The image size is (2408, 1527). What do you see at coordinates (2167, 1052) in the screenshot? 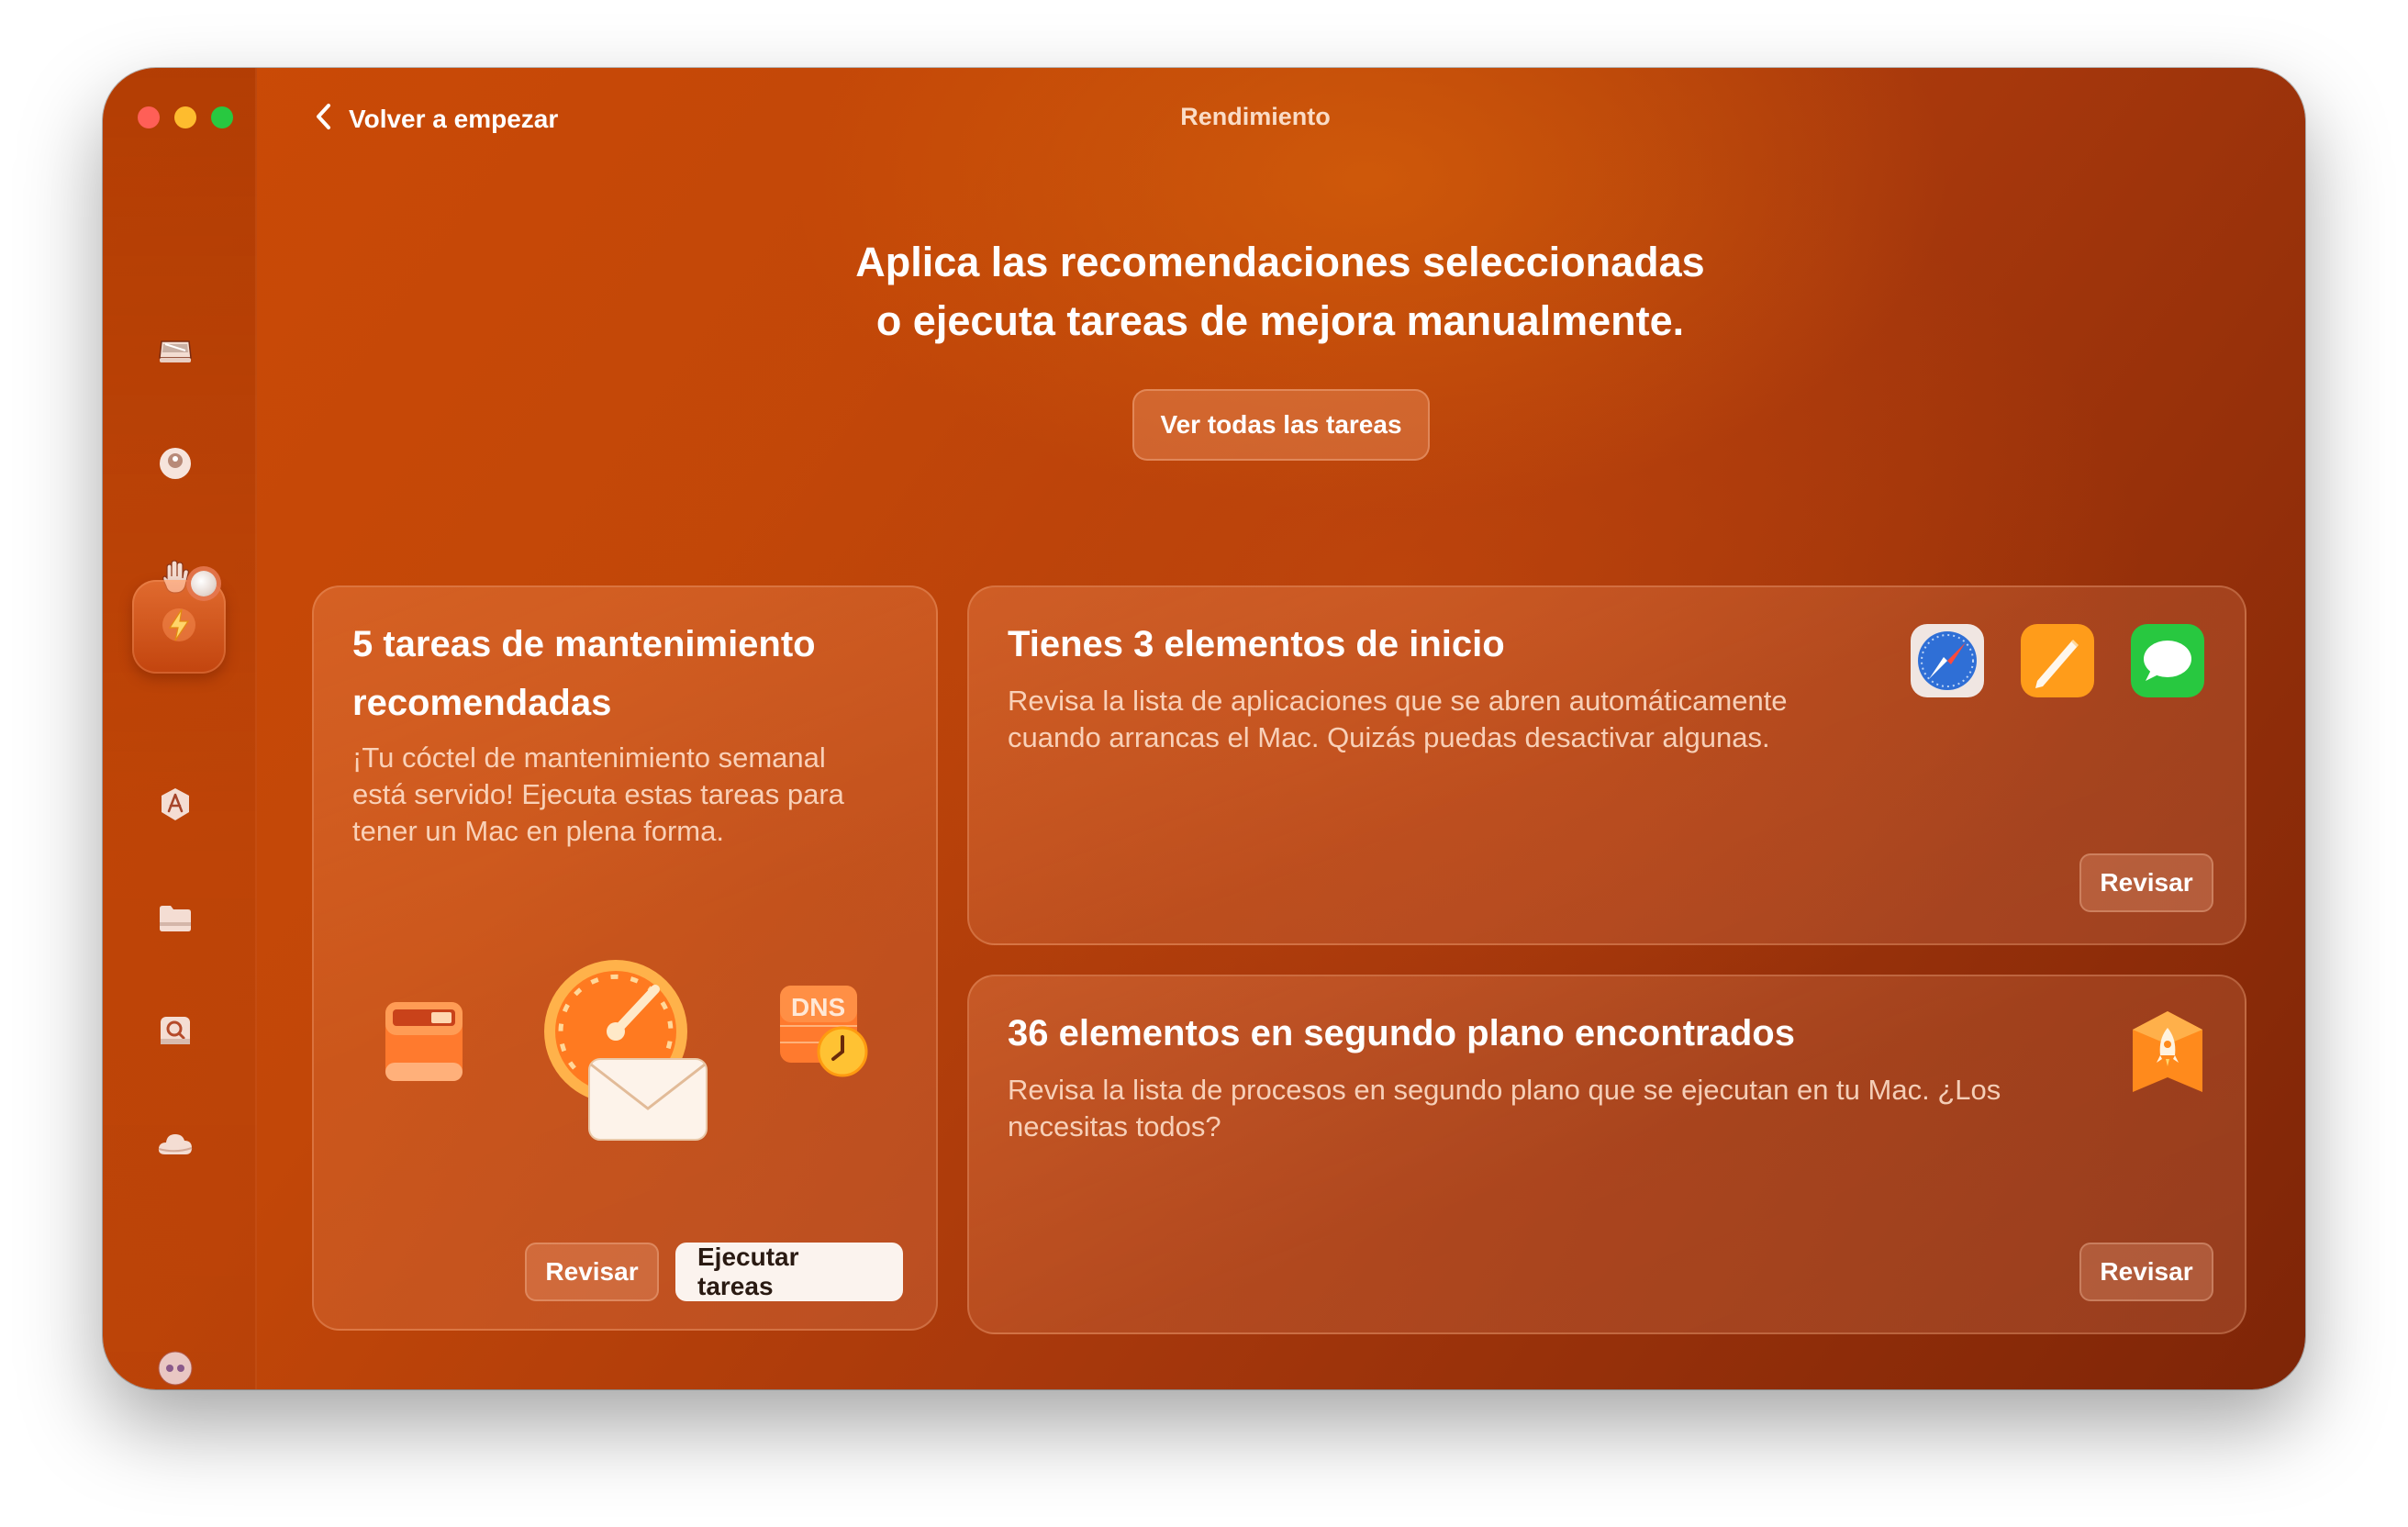
I see `rocket-icon` at bounding box center [2167, 1052].